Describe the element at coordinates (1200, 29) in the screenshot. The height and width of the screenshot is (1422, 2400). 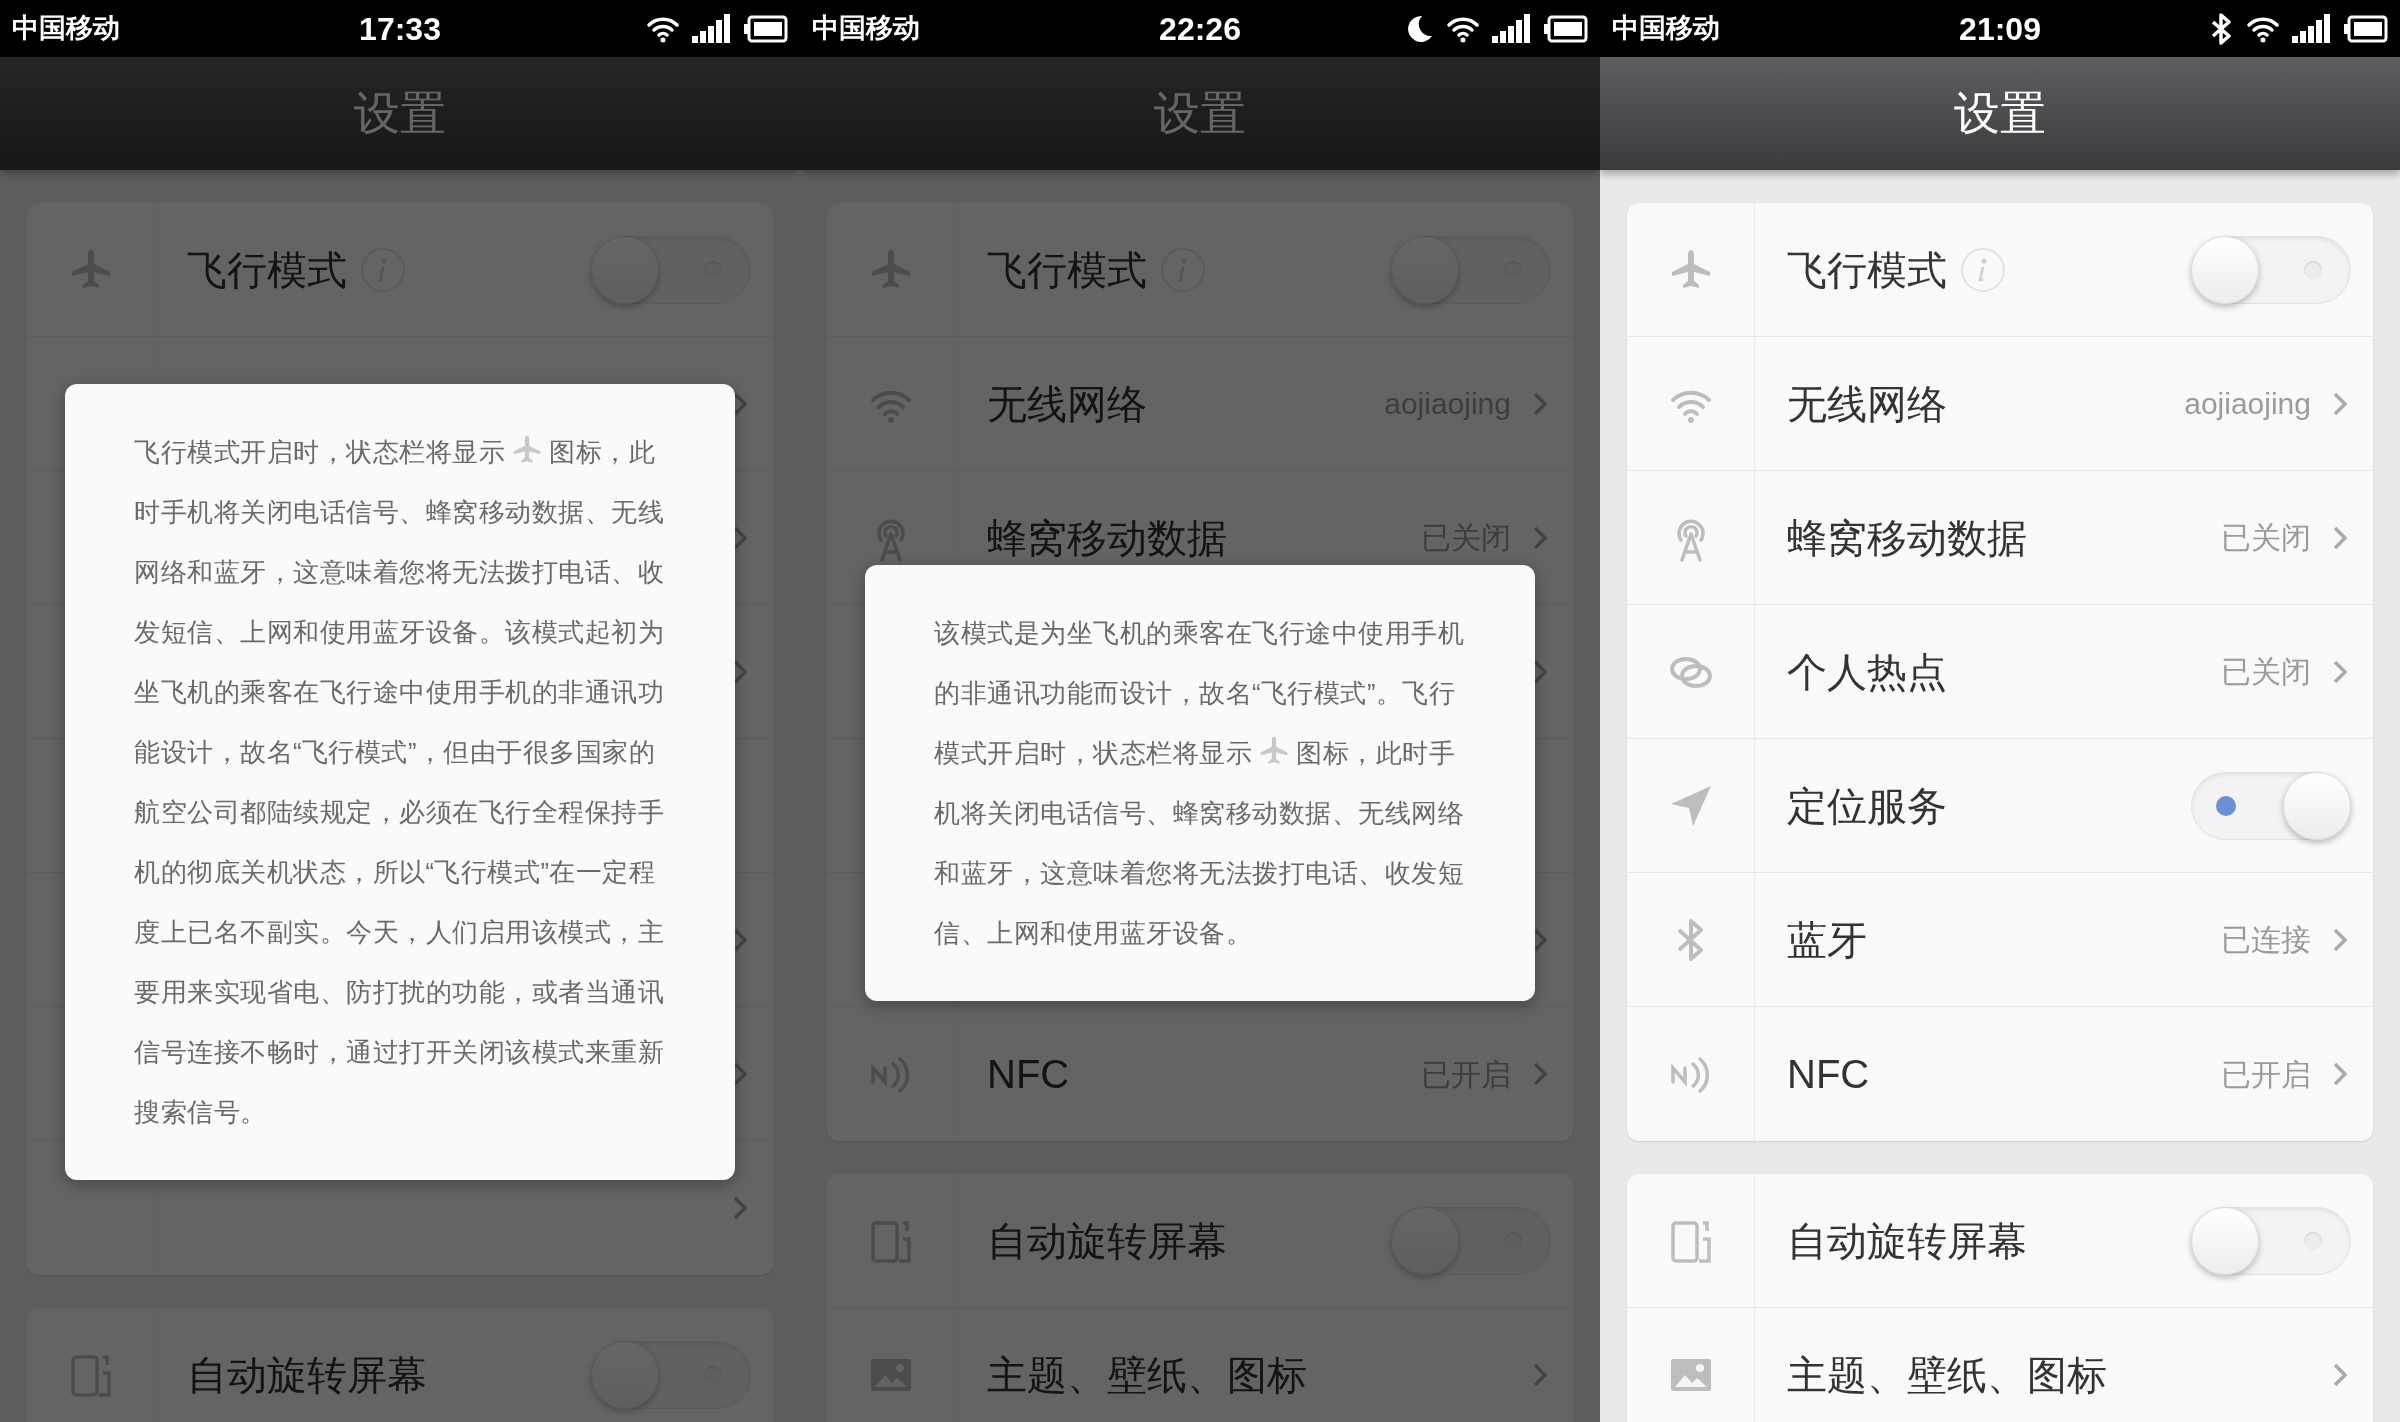
I see `clock-time: 22:26` at that location.